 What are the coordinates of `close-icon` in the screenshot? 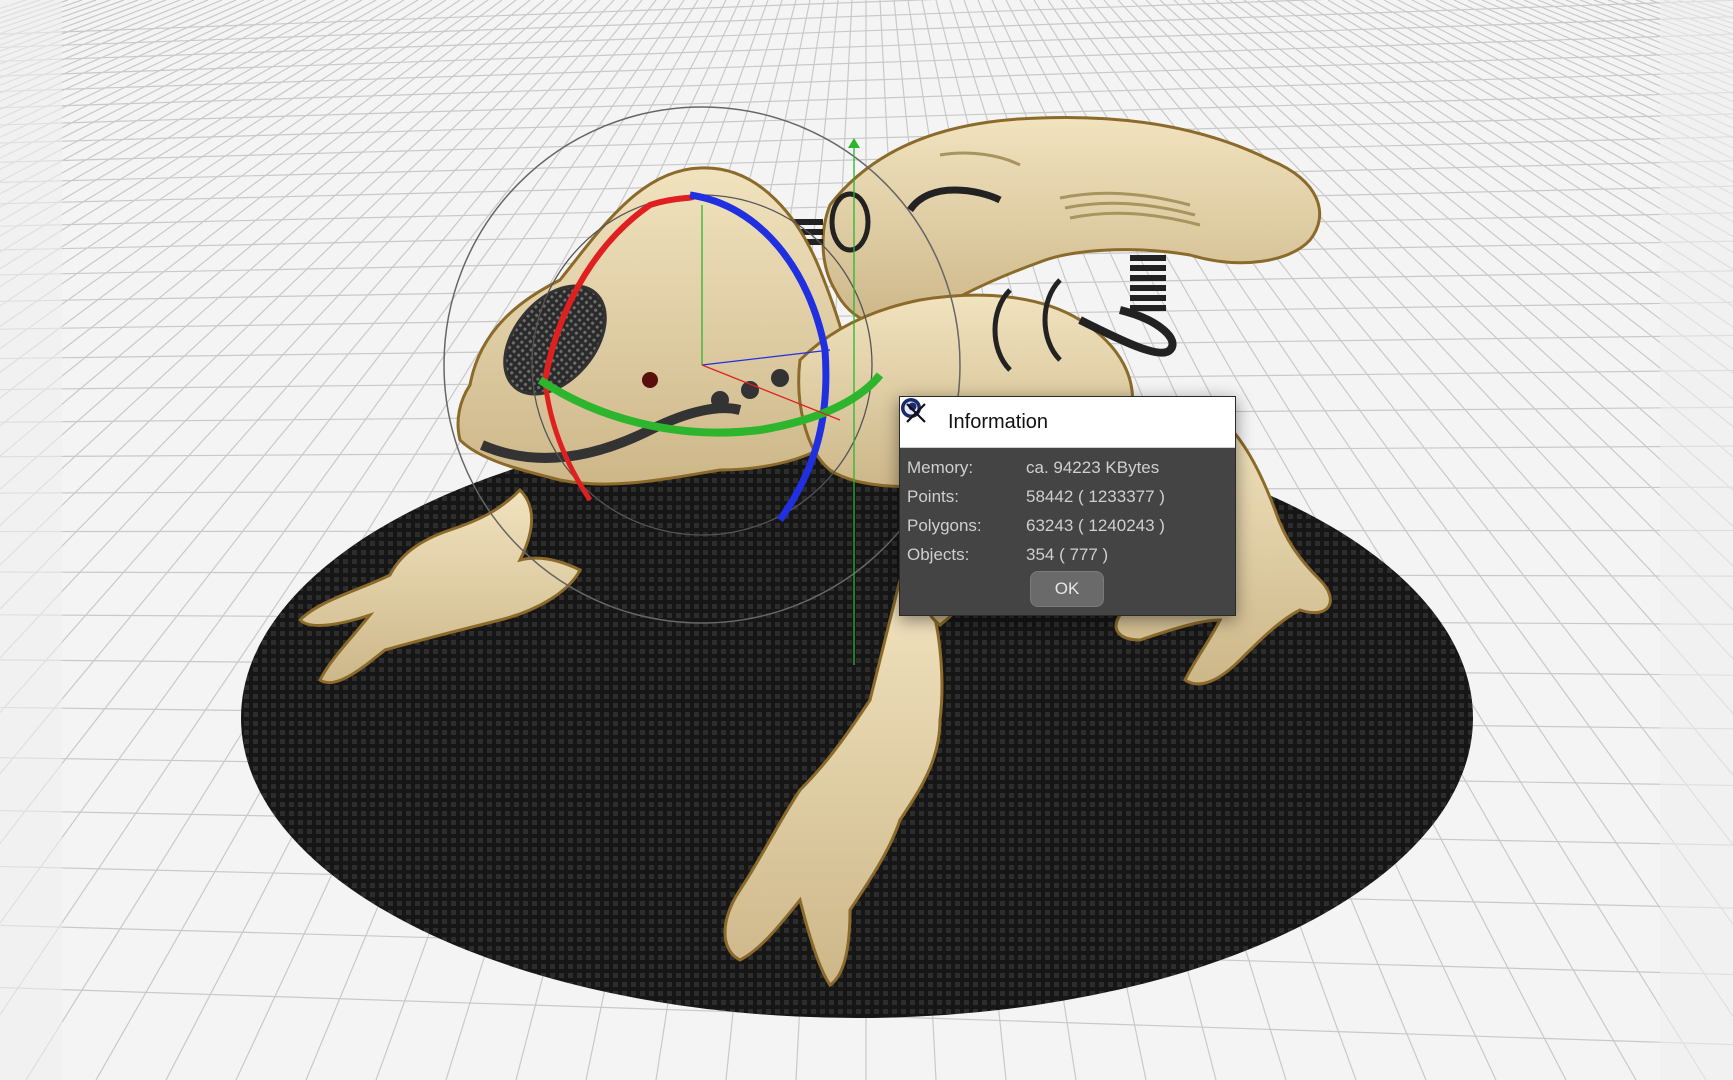 It's located at (916, 413).